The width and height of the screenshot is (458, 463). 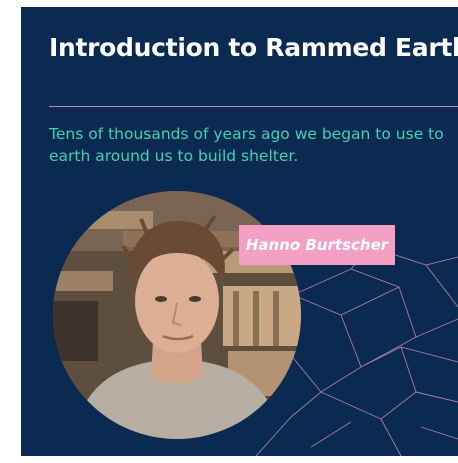 I want to click on title-divider, so click(x=253, y=106).